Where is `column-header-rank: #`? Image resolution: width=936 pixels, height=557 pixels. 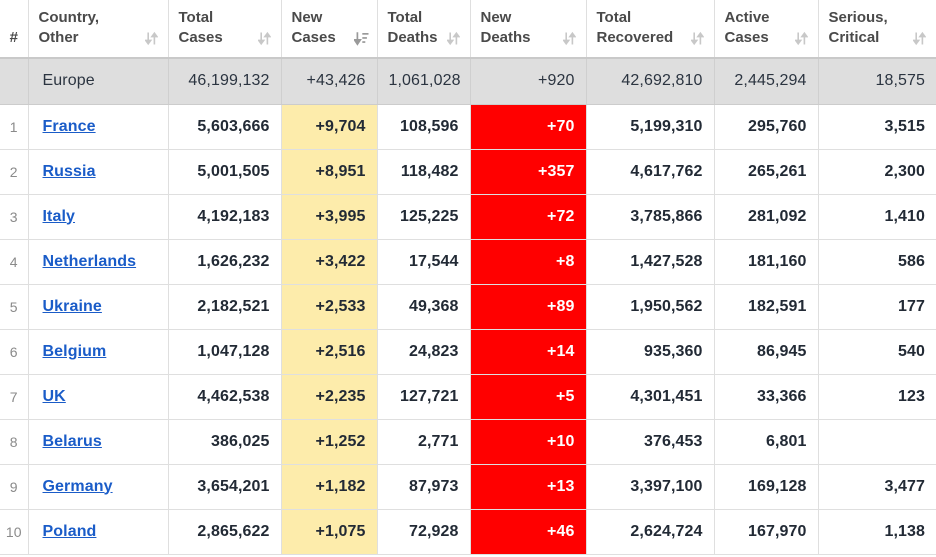
column-header-rank: # is located at coordinates (14, 29).